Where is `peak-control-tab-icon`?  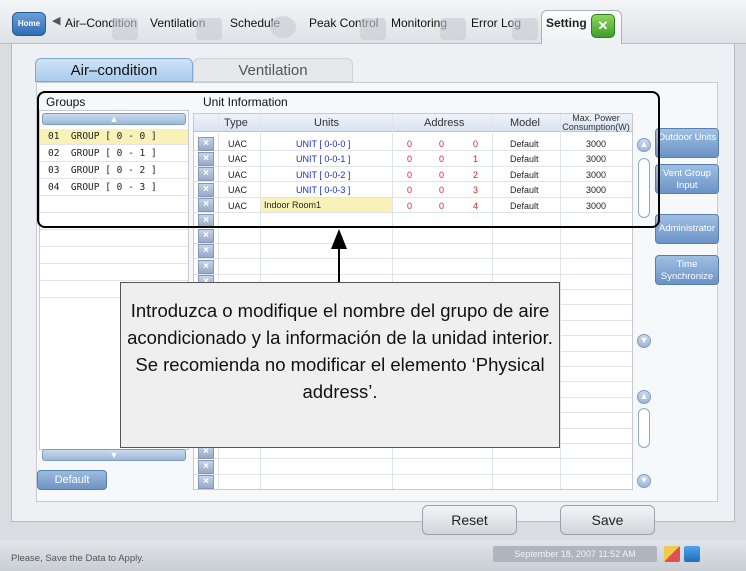 peak-control-tab-icon is located at coordinates (373, 29).